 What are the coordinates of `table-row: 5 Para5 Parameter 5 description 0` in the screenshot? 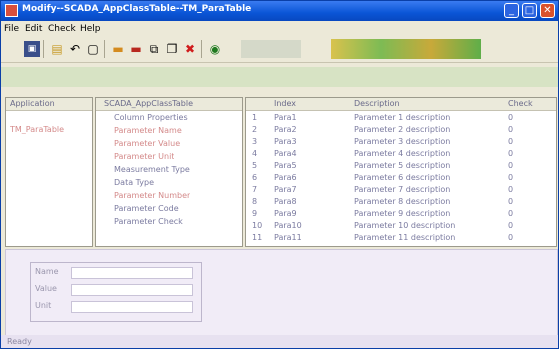 It's located at (401, 166).